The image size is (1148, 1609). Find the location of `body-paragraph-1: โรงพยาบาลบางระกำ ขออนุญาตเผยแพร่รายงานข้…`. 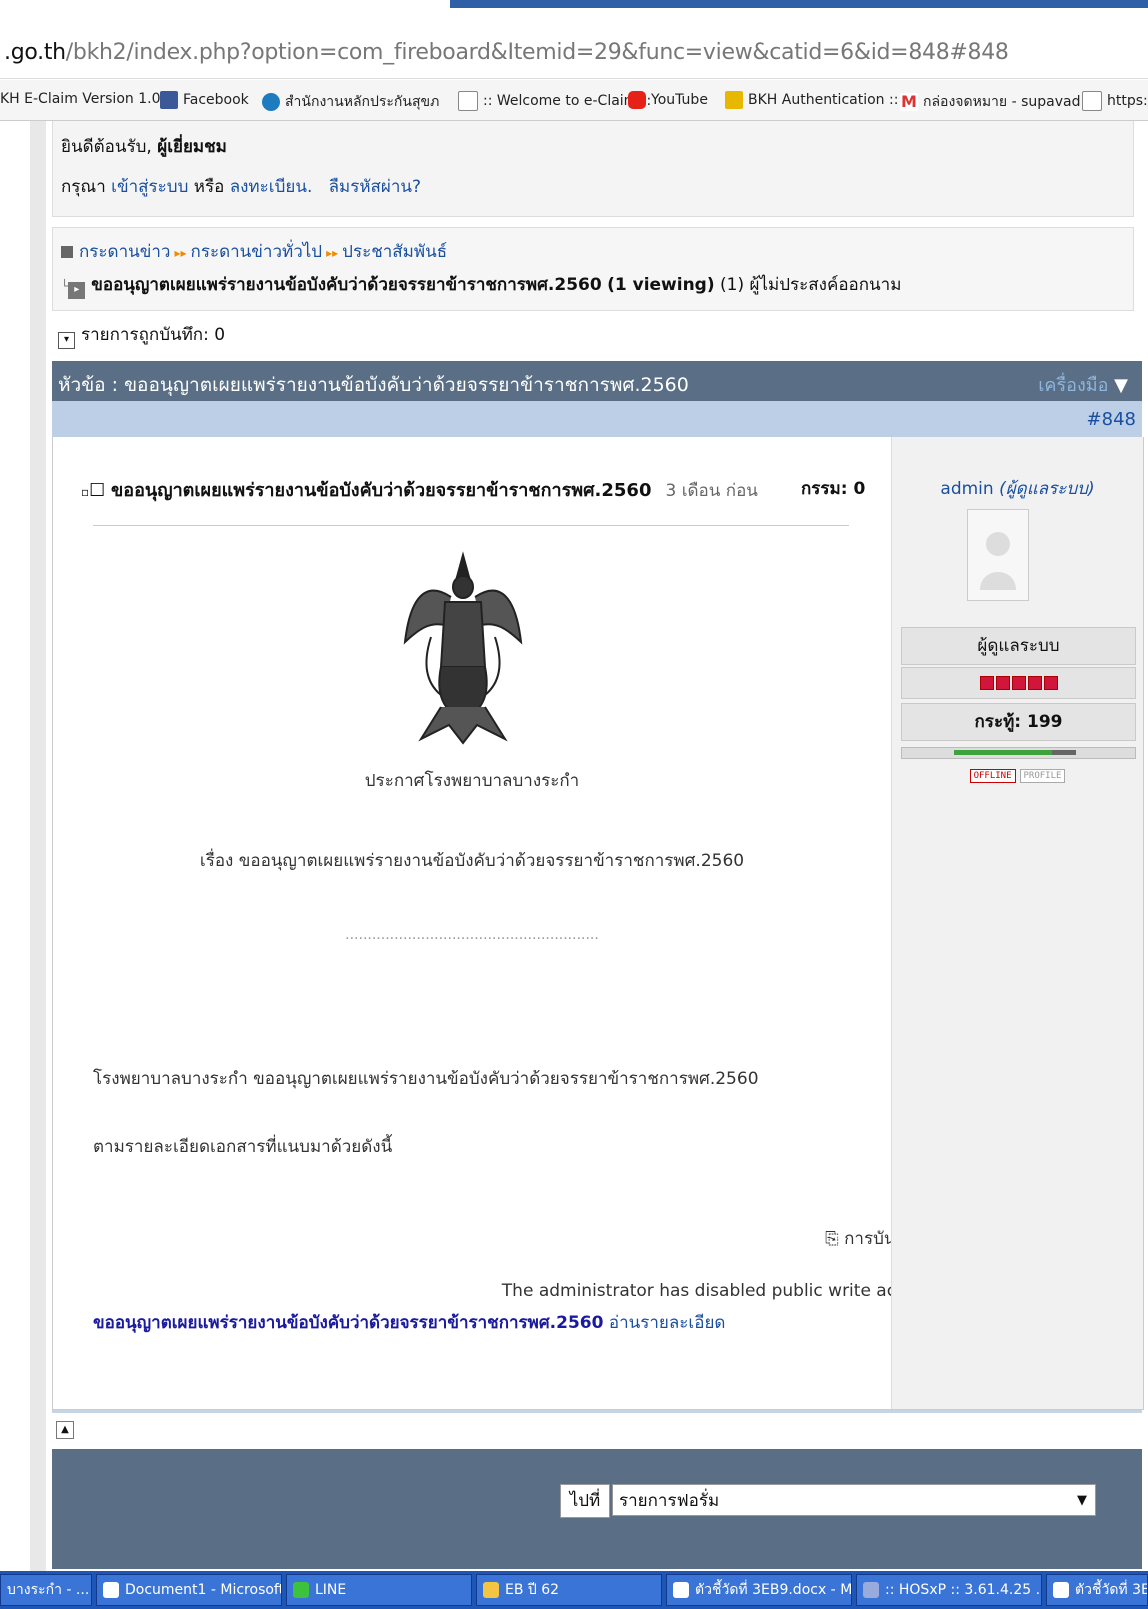

body-paragraph-1: โรงพยาบาลบางระกำ ขออนุญาตเผยแพร่รายงานข้… is located at coordinates (426, 1079).